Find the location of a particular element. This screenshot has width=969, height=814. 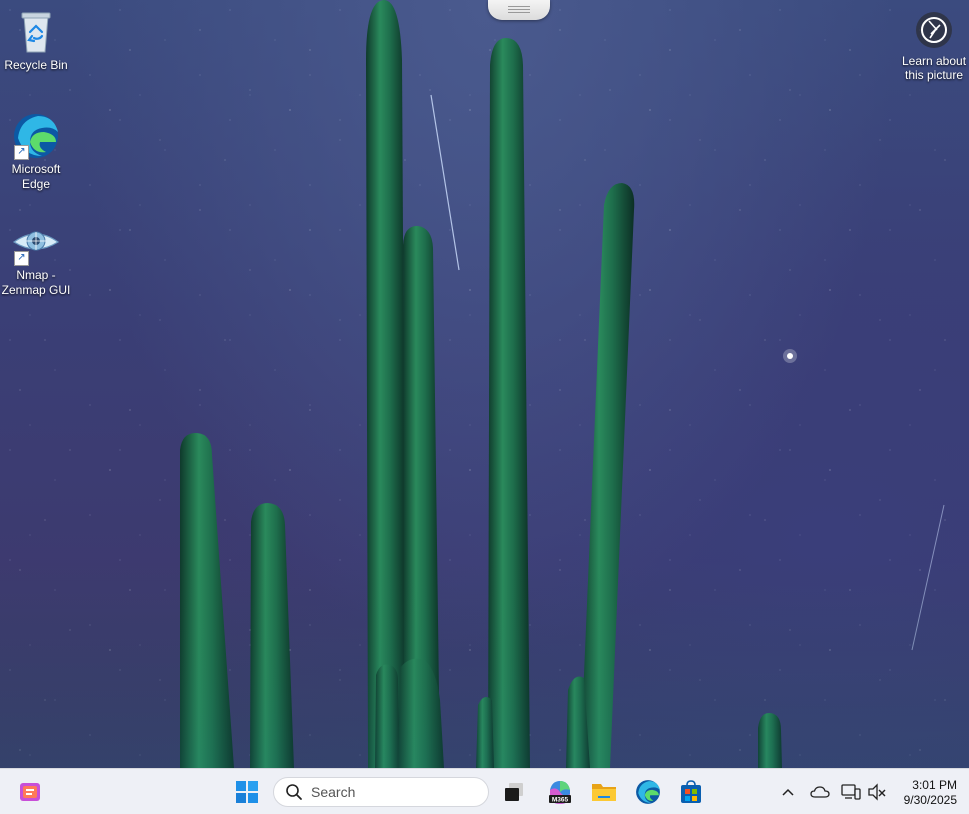

clock-time: 3:01 PM is located at coordinates (934, 785).